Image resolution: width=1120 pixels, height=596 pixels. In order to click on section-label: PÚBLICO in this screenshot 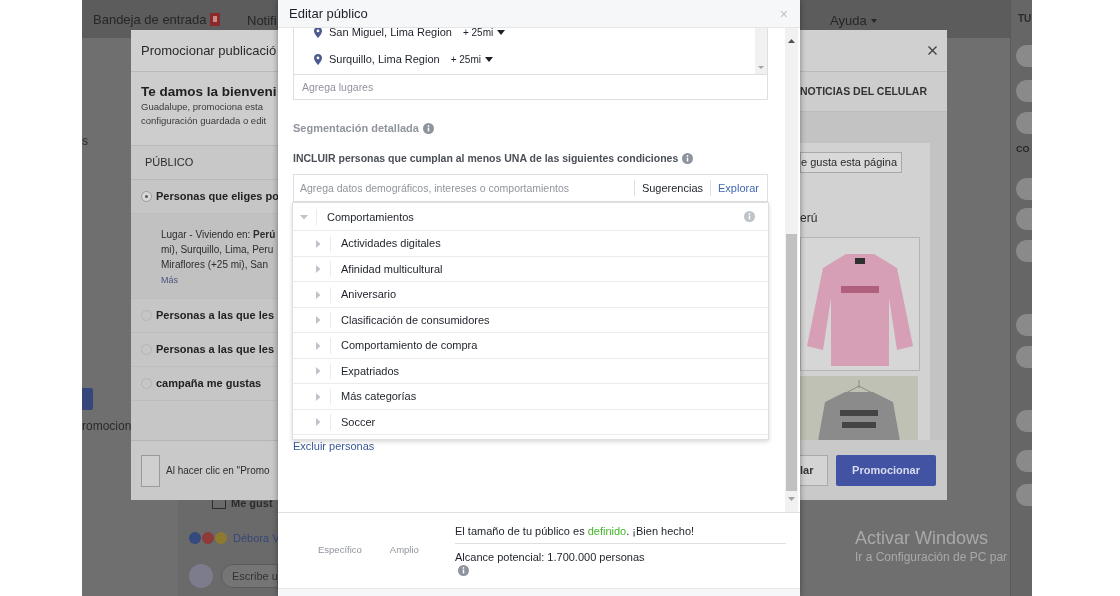, I will do `click(169, 163)`.